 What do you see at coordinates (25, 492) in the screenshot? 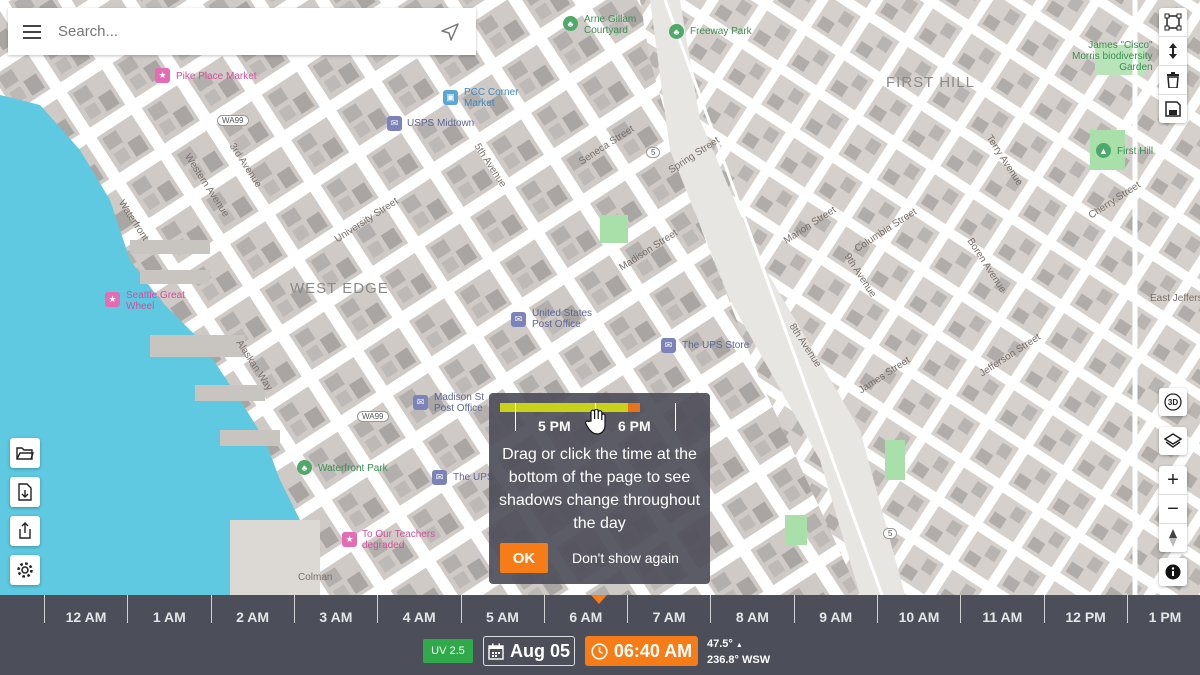
I see `import-file-icon` at bounding box center [25, 492].